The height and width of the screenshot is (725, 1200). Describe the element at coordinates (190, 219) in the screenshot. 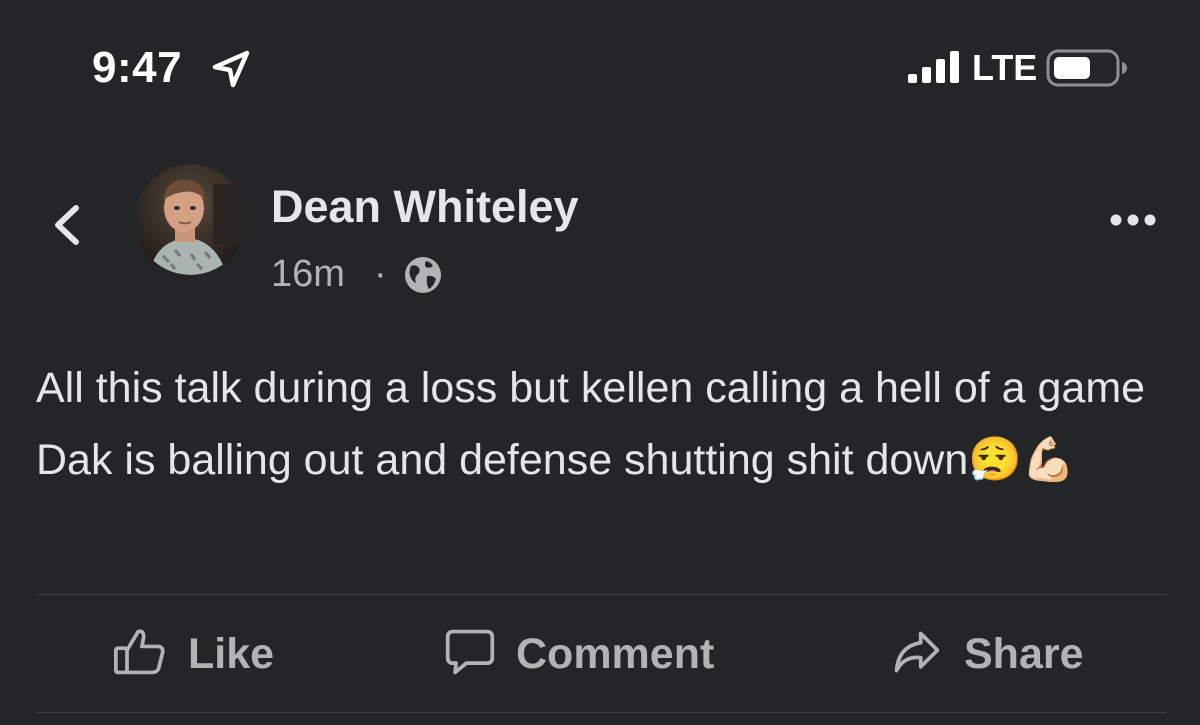

I see `avatar` at that location.